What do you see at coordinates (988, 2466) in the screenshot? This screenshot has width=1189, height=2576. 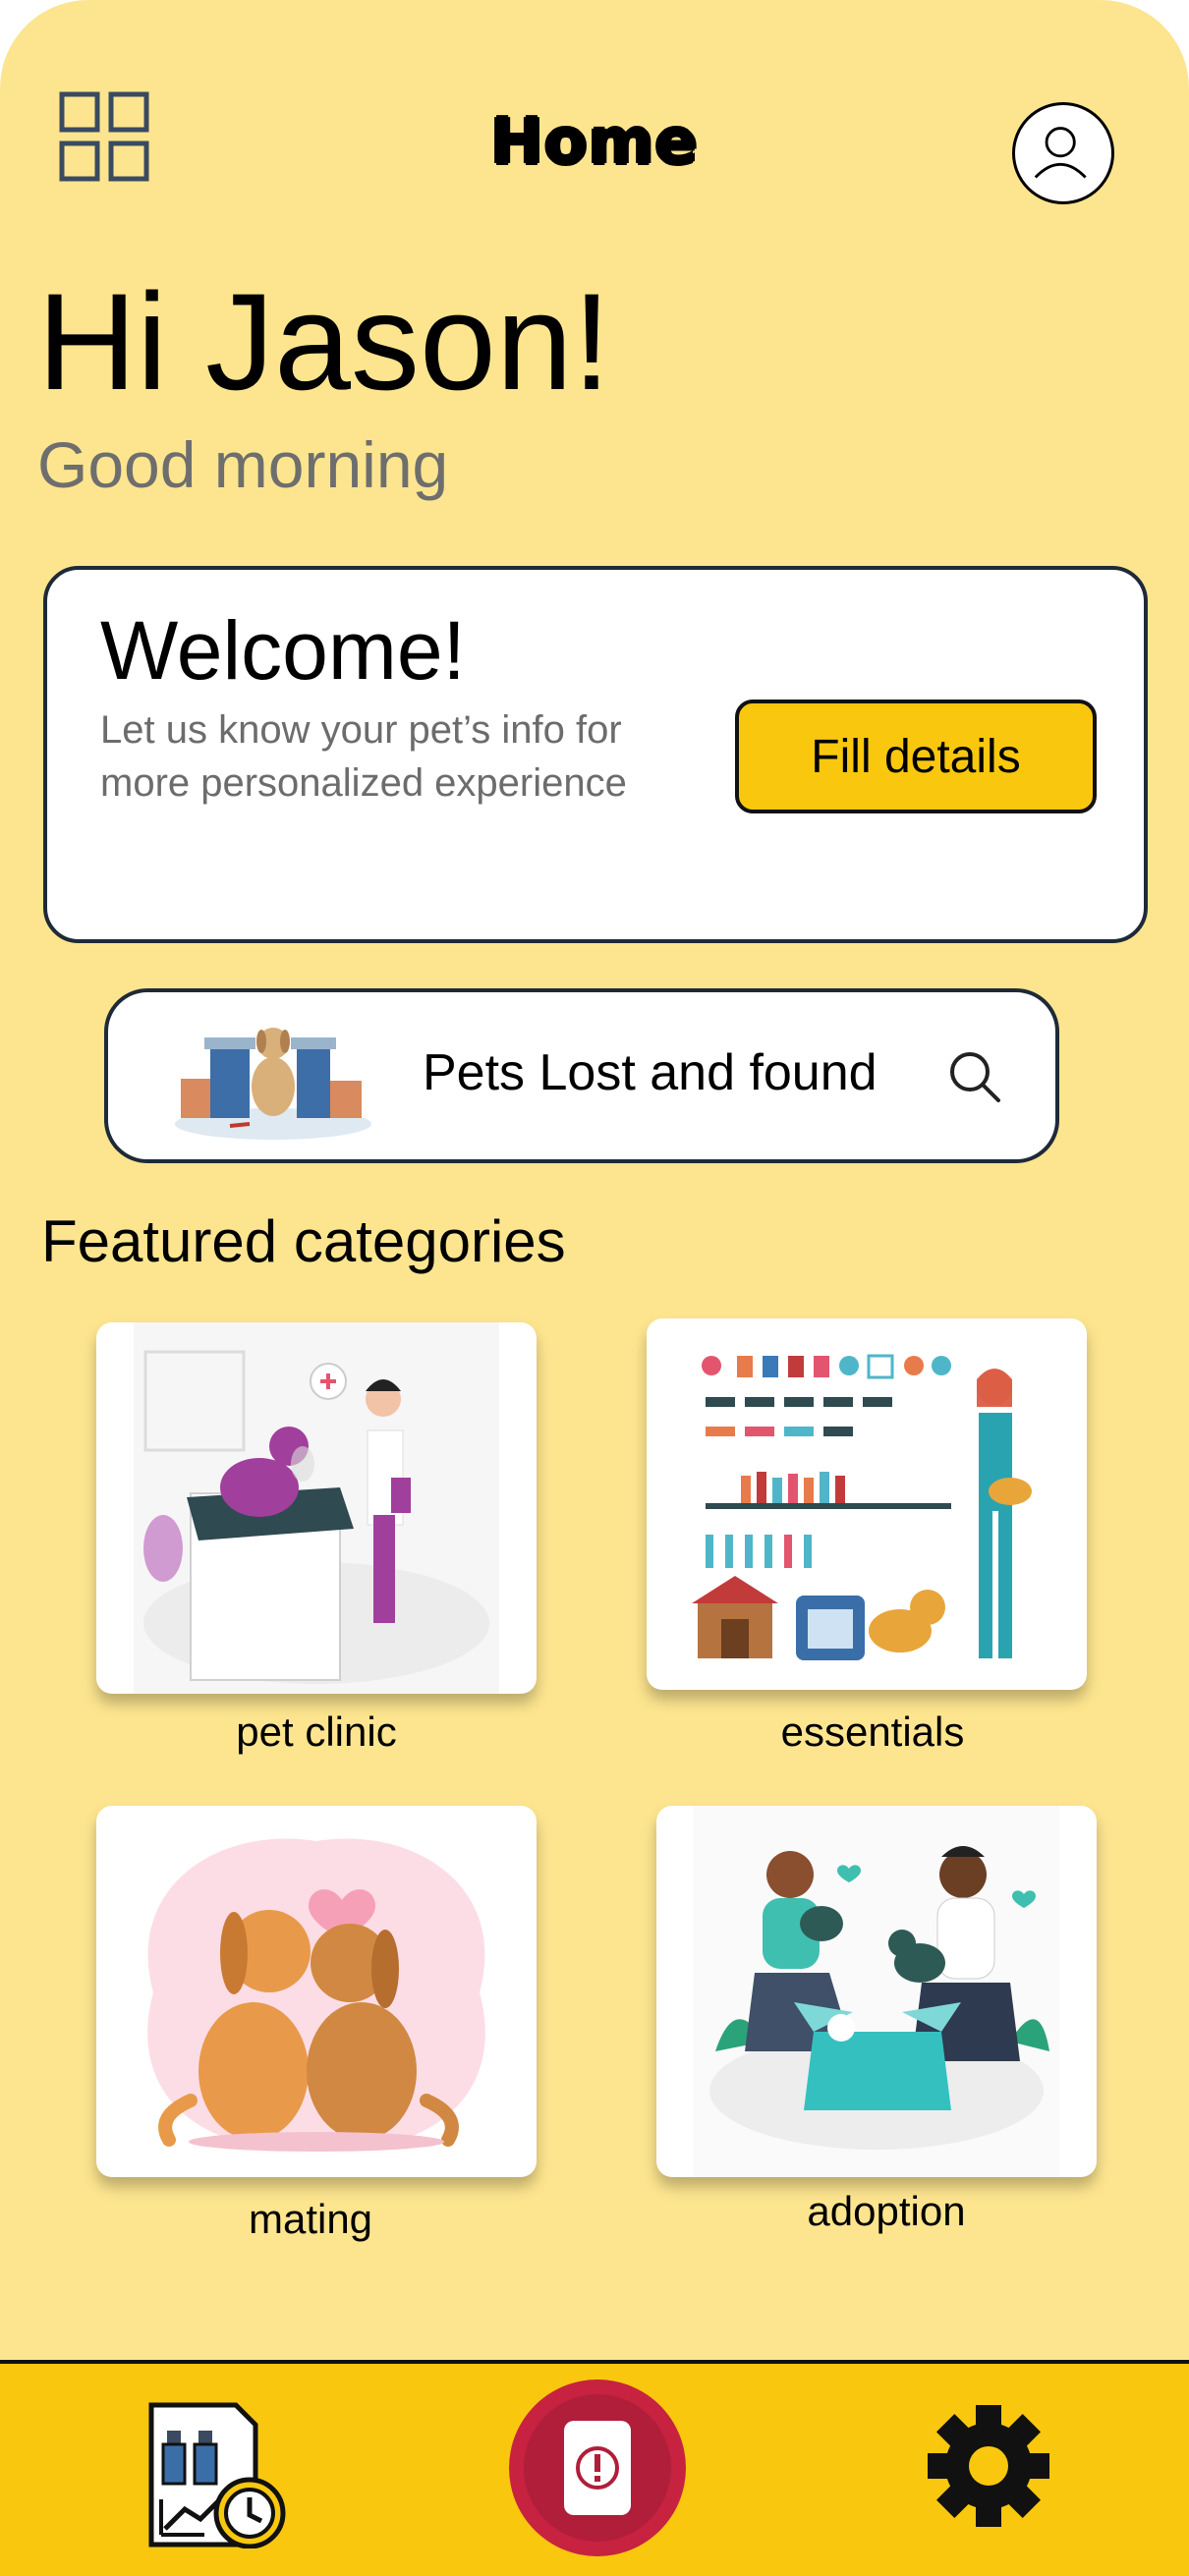 I see `gear-icon` at bounding box center [988, 2466].